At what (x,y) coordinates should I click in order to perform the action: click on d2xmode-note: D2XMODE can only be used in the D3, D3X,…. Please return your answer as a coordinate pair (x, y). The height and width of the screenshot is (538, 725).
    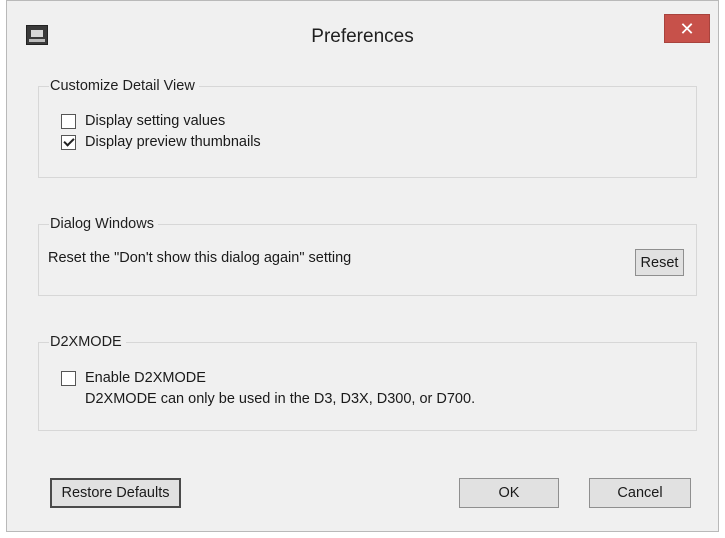
    Looking at the image, I should click on (280, 399).